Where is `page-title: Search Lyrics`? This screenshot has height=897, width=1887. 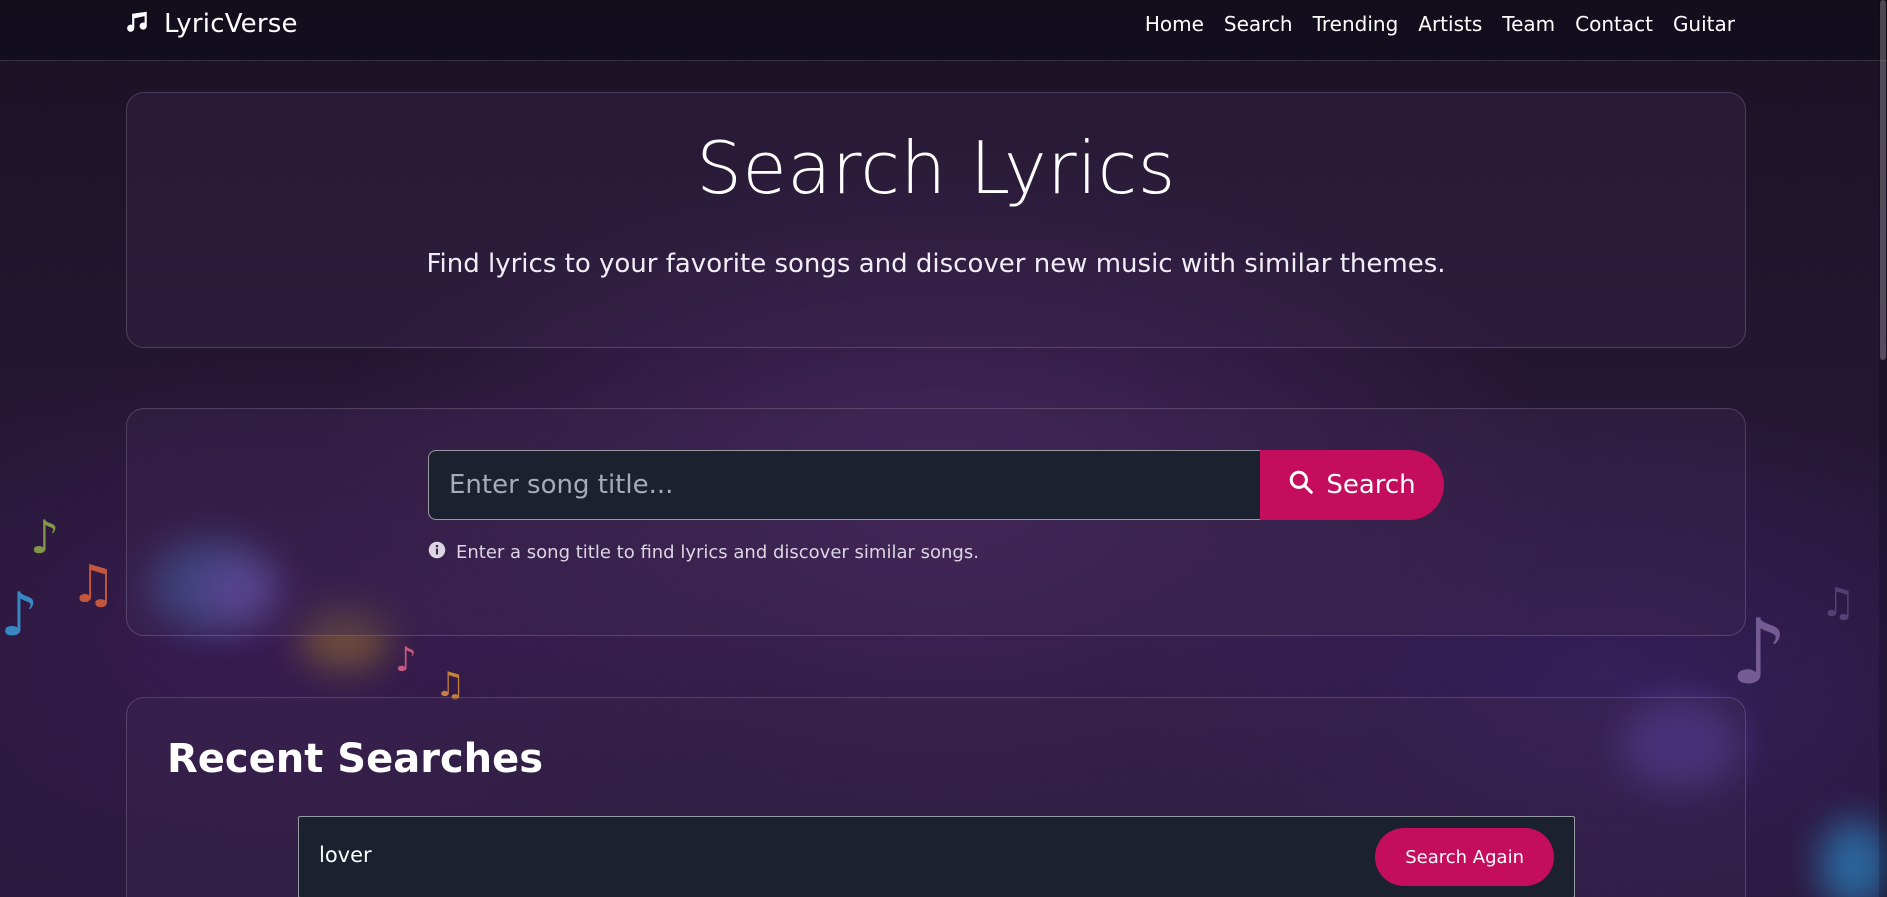 page-title: Search Lyrics is located at coordinates (936, 168).